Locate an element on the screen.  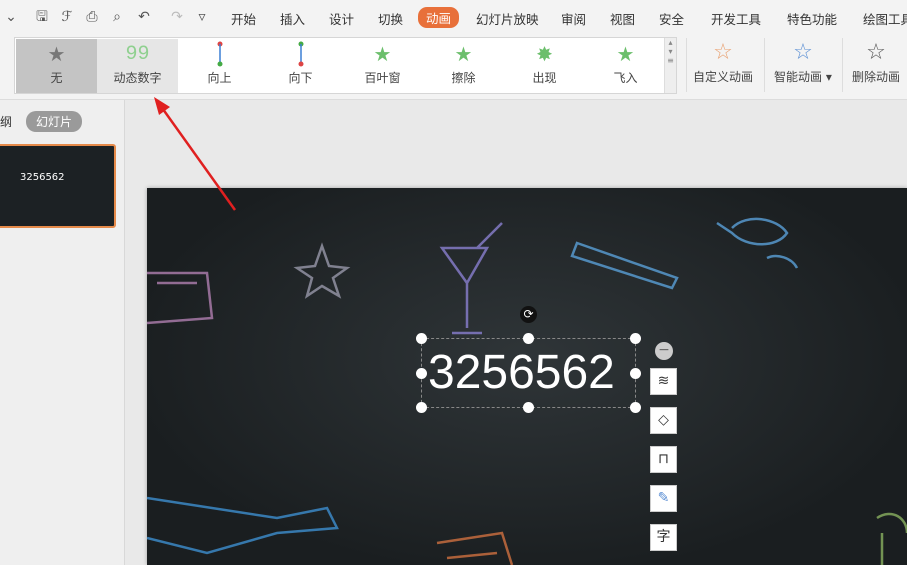
layers-icon: ≋ is located at coordinates (663, 381).